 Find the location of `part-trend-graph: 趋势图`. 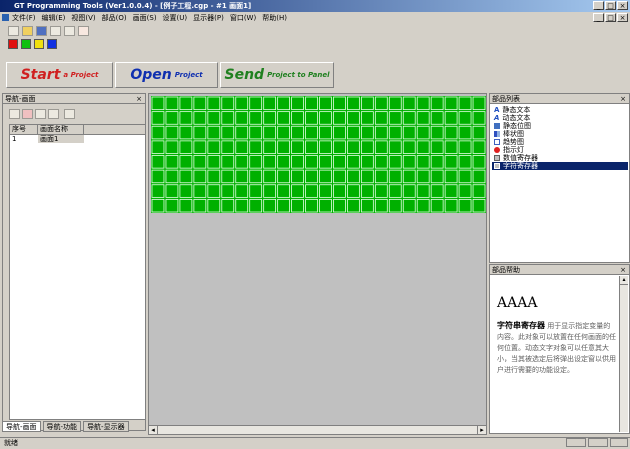

part-trend-graph: 趋势图 is located at coordinates (560, 142).